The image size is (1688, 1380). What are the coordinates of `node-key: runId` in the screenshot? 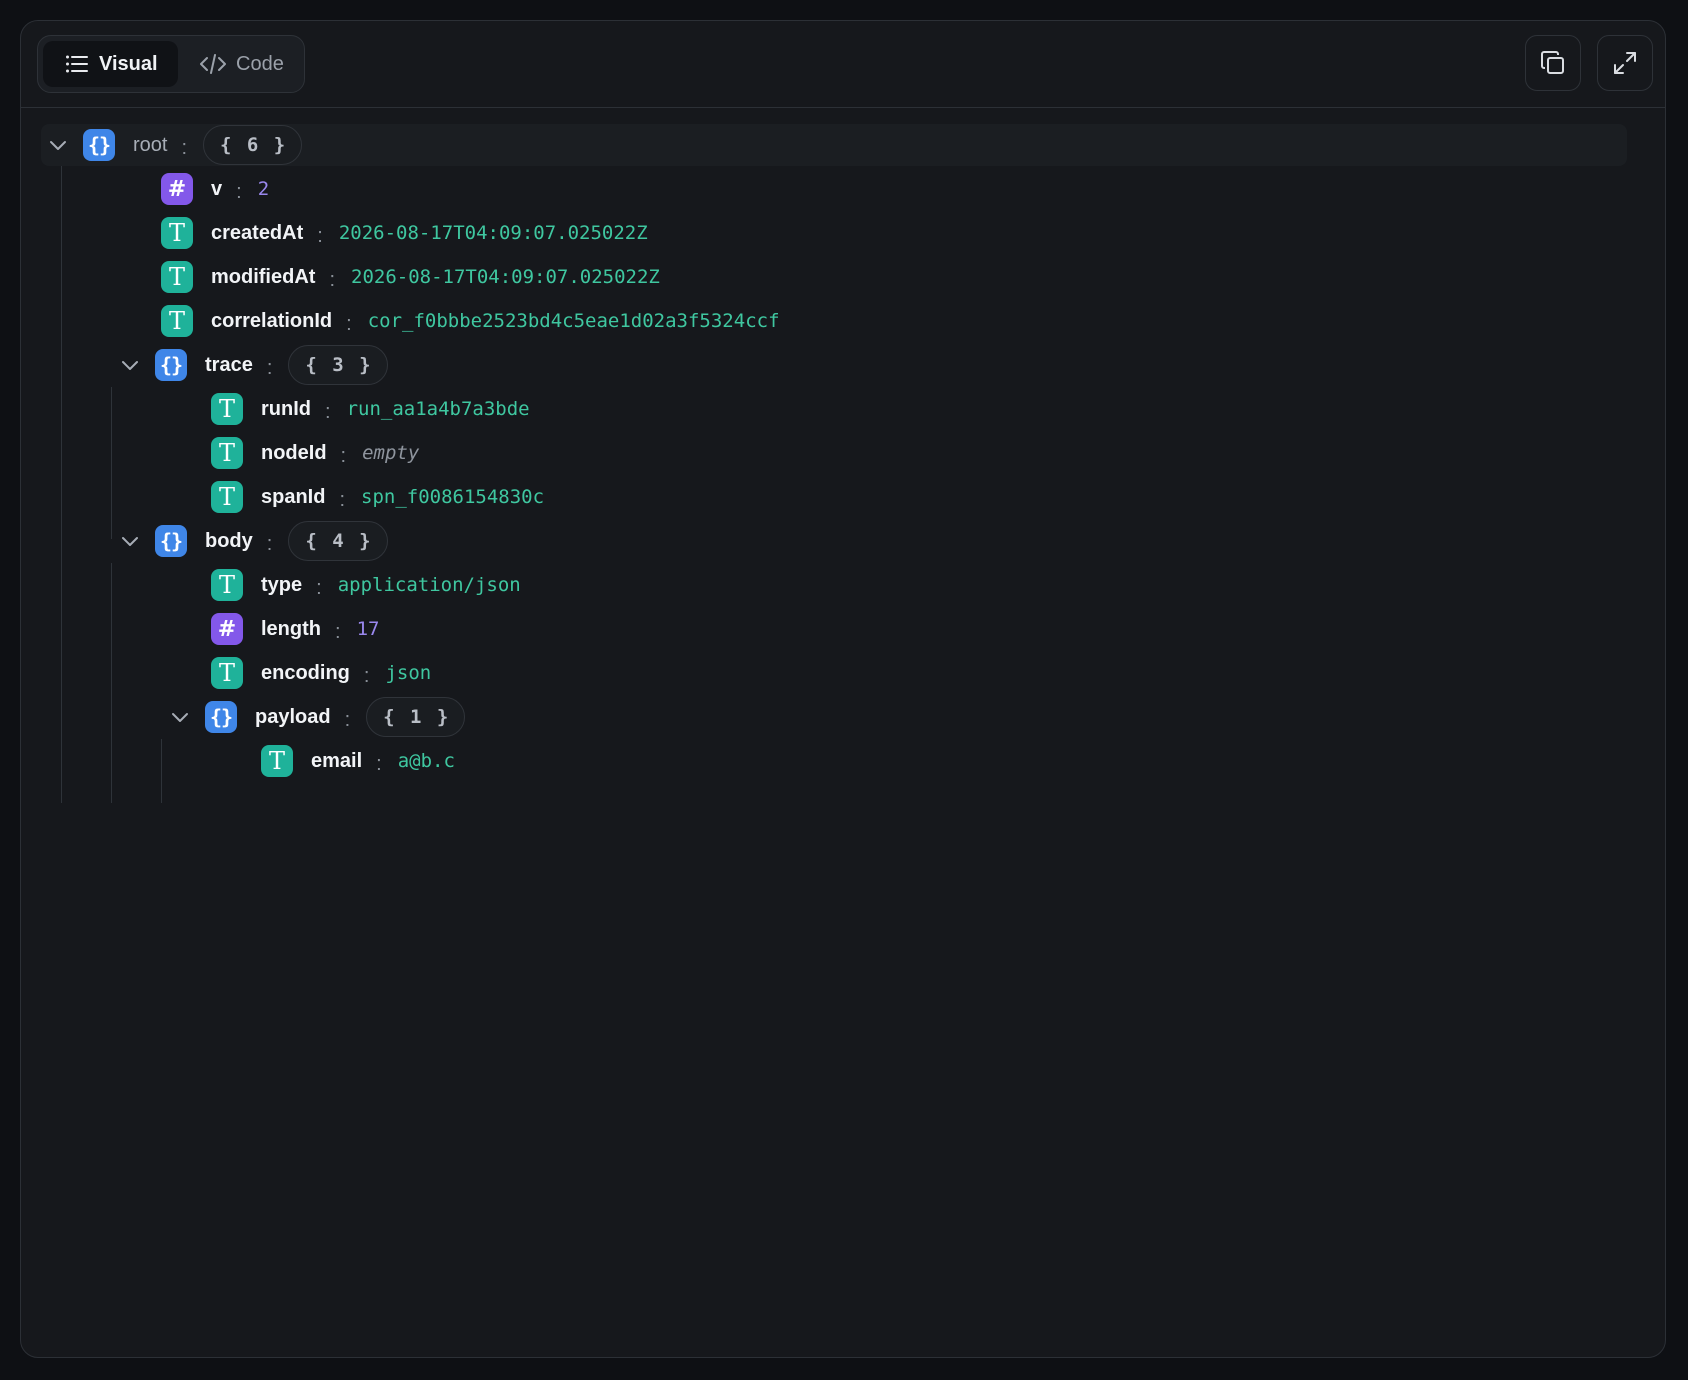 It's located at (286, 408).